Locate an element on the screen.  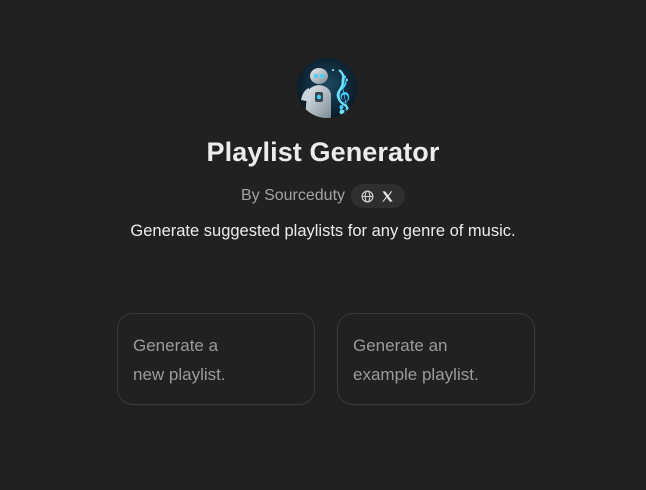
gpt-avatar: 𝄞 is located at coordinates (327, 88).